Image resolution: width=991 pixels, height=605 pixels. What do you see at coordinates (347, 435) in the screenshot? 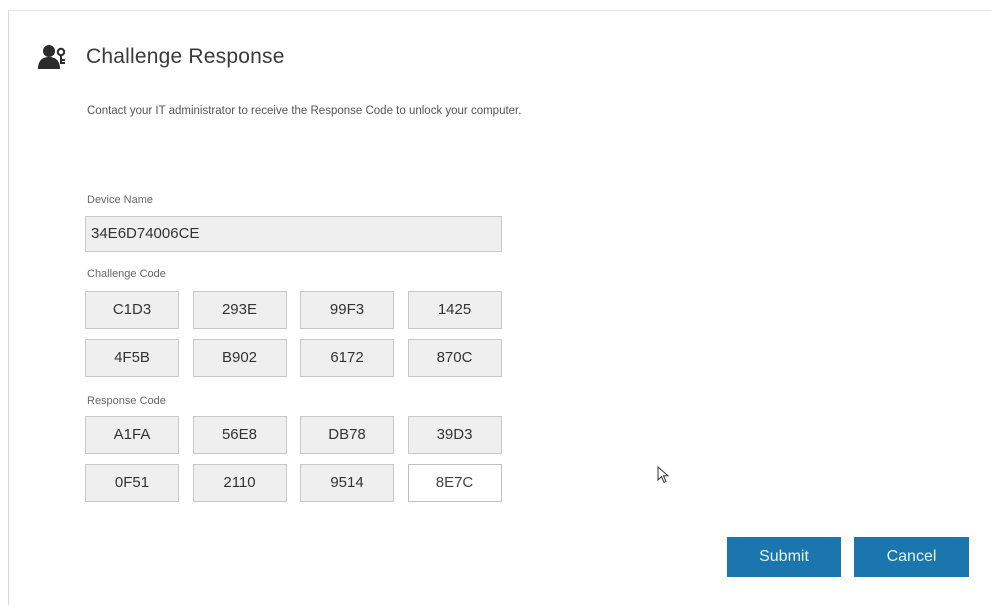
I see `response-code-field: DB78` at bounding box center [347, 435].